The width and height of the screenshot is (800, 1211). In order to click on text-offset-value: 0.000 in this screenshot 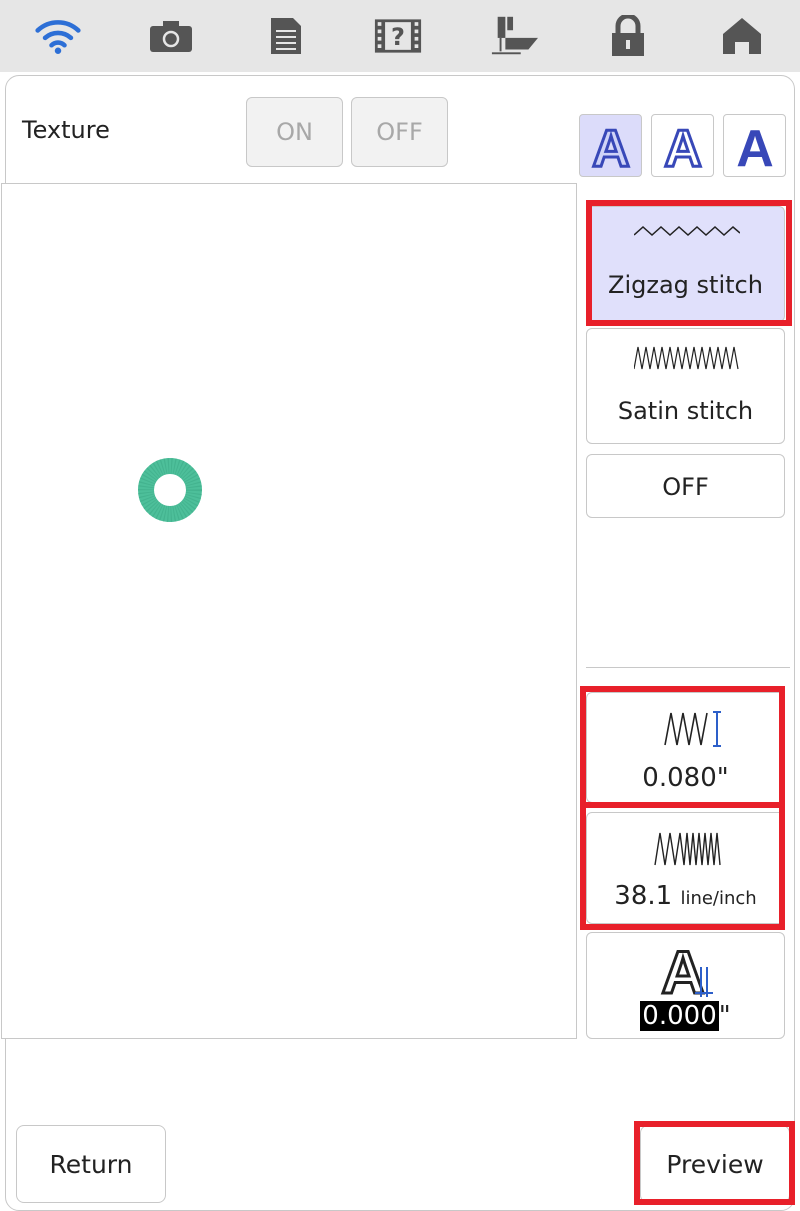, I will do `click(679, 1016)`.